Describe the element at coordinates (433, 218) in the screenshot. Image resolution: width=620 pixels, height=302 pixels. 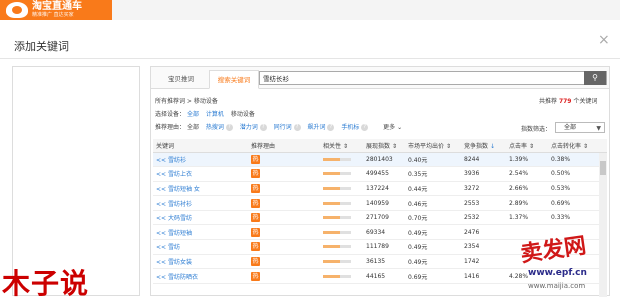
I see `avg-bid-cell: 0.70元` at that location.